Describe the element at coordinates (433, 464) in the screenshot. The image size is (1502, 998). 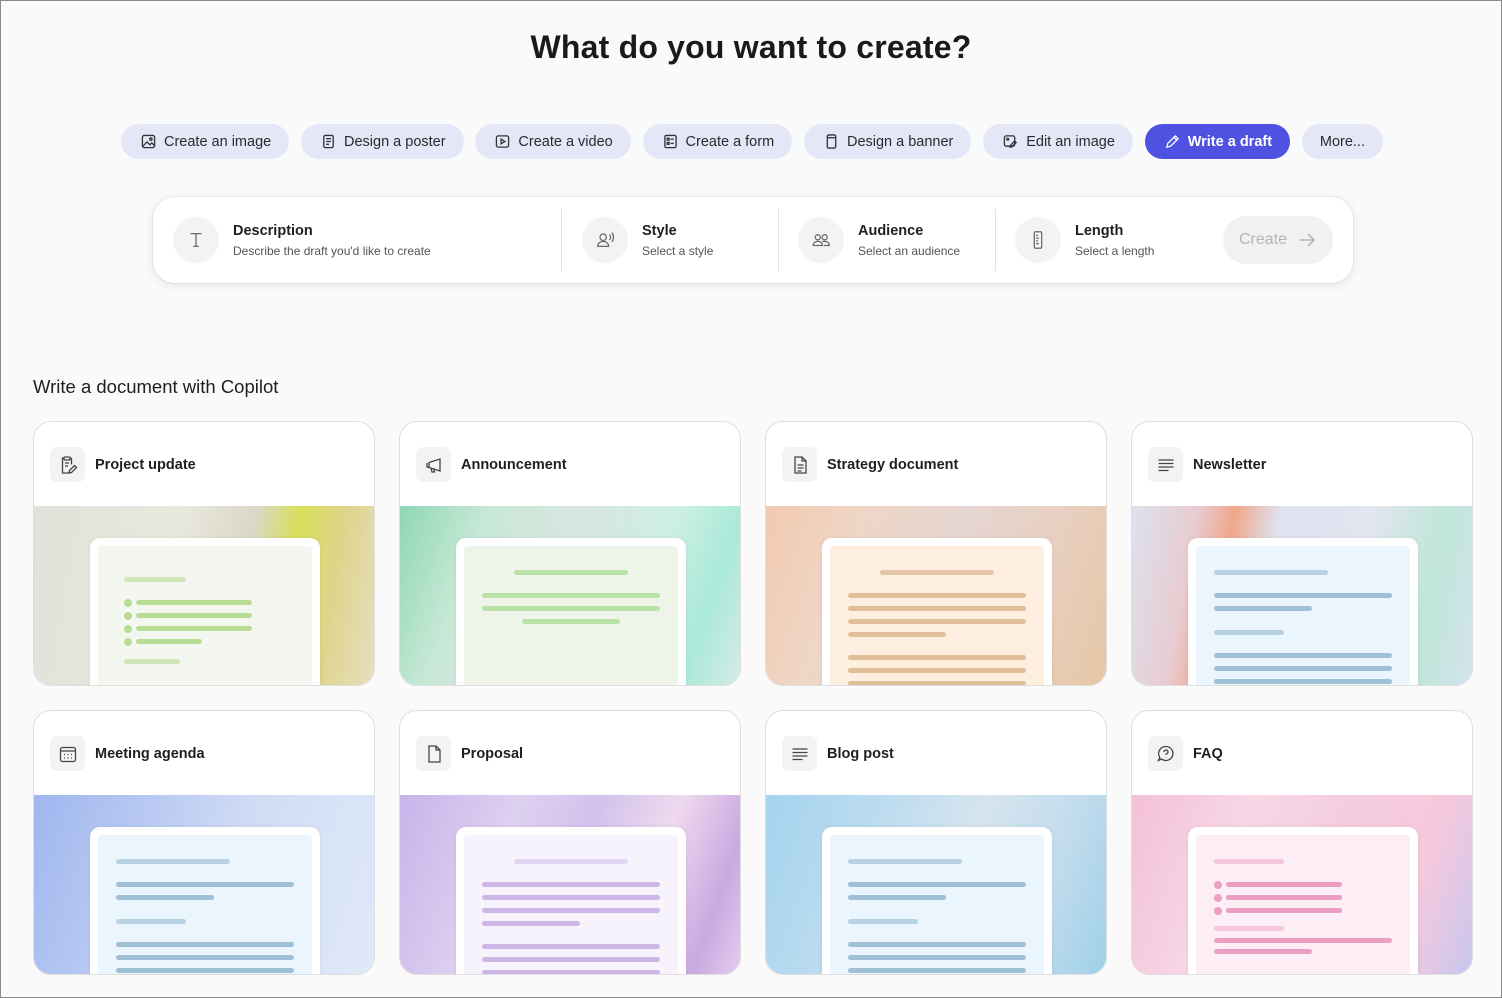
I see `megaphone-icon` at that location.